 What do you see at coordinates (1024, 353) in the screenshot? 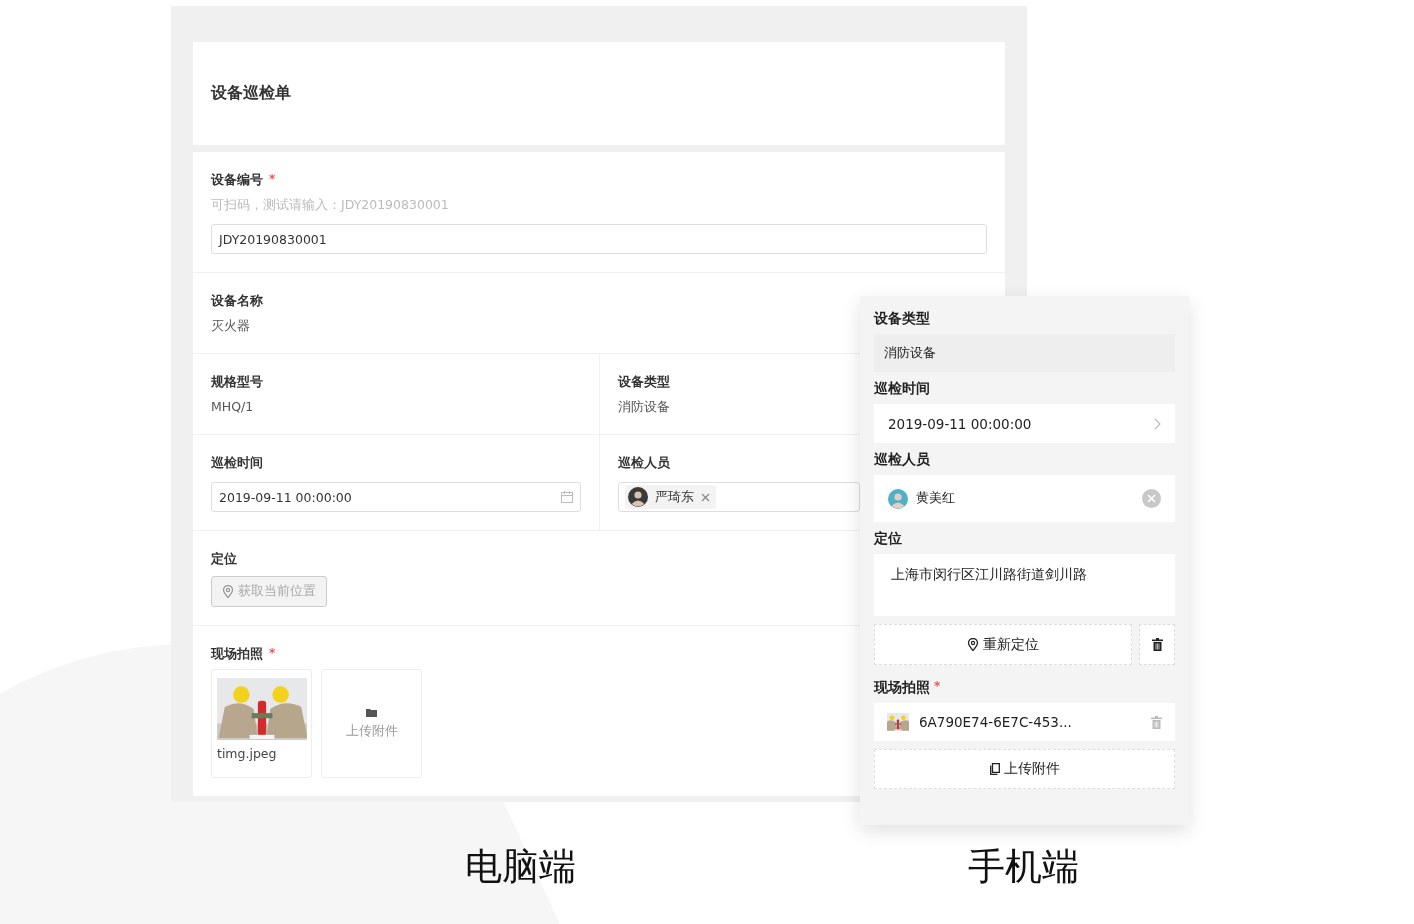
I see `readonly-field: 消防设备` at bounding box center [1024, 353].